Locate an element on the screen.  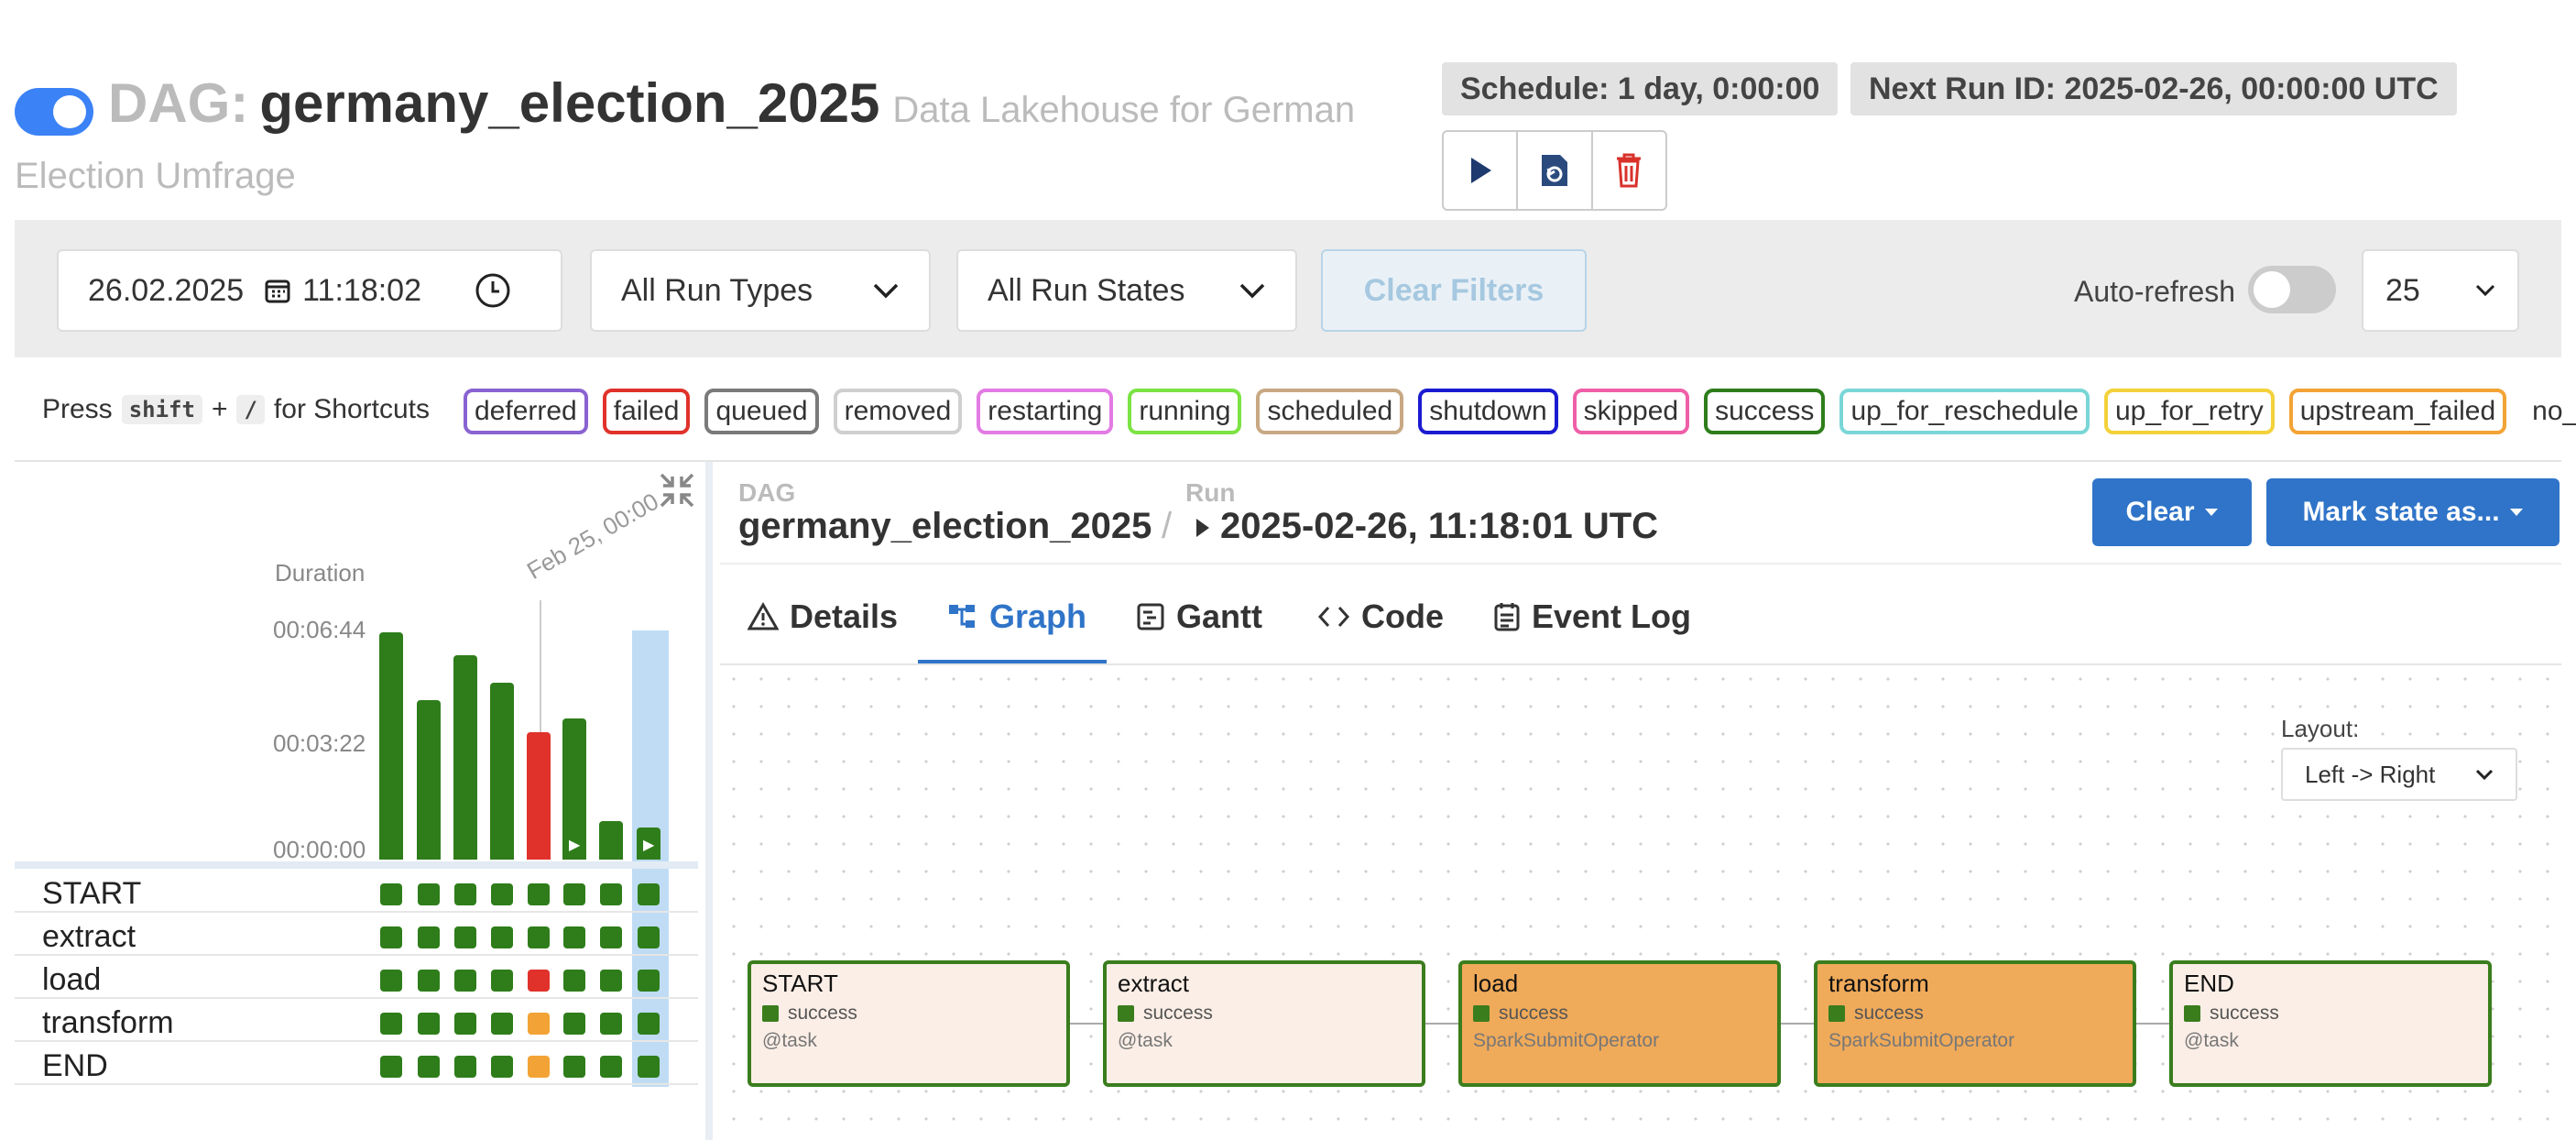
task-name: extract is located at coordinates (89, 937).